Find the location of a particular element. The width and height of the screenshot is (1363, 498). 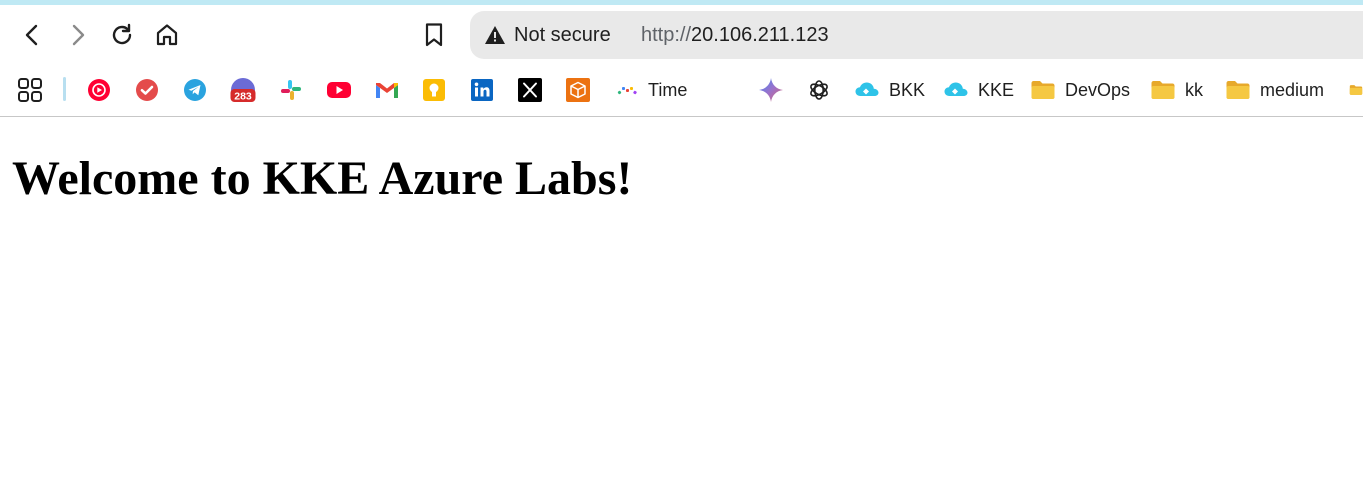

slack-icon is located at coordinates (291, 90).